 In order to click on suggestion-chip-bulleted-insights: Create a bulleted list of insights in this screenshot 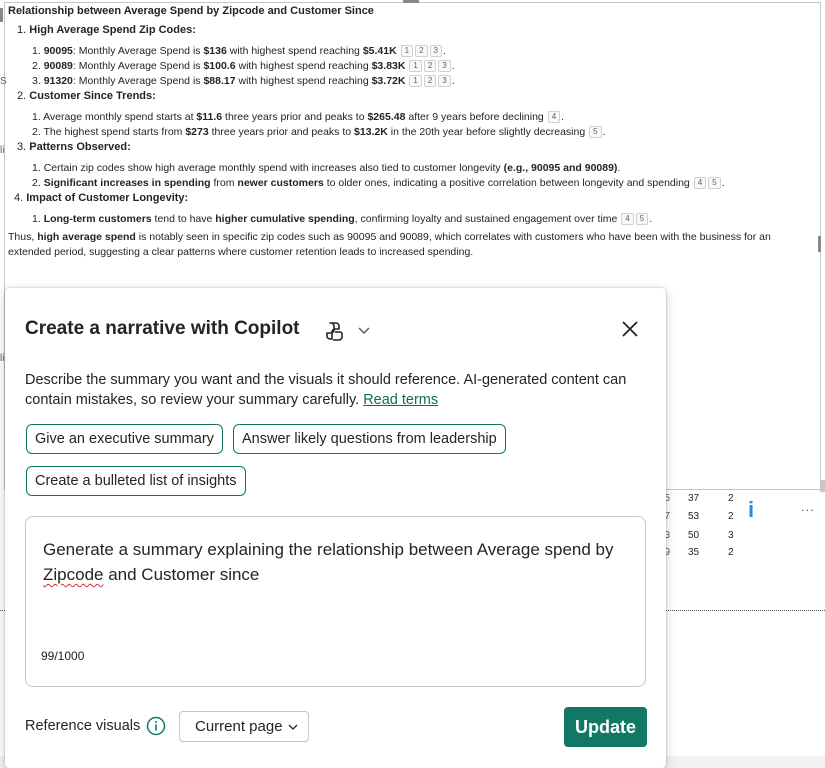, I will do `click(136, 481)`.